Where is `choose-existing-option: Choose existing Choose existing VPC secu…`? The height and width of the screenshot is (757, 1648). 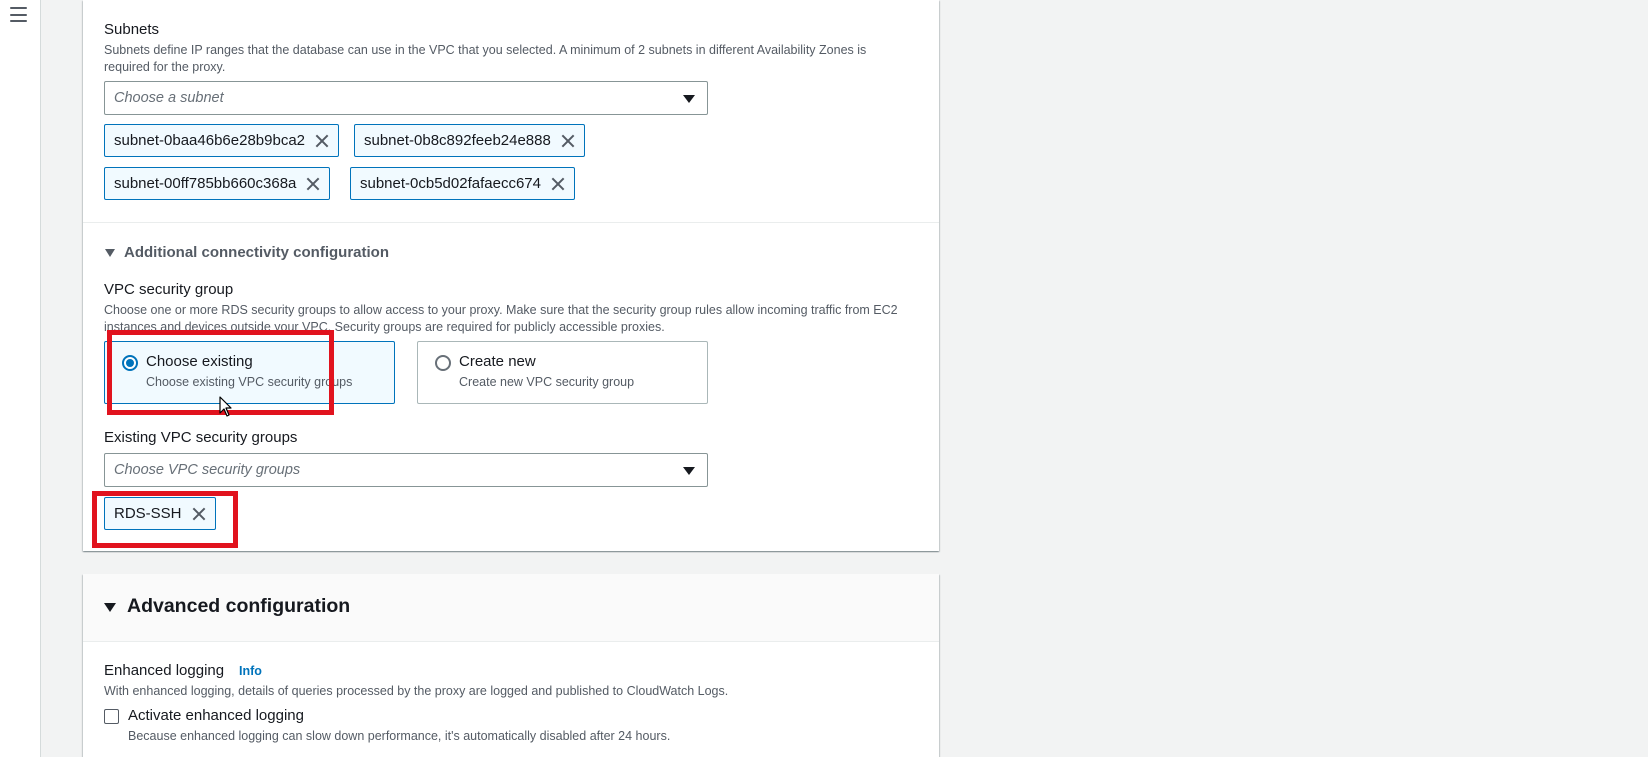 choose-existing-option: Choose existing Choose existing VPC secu… is located at coordinates (249, 372).